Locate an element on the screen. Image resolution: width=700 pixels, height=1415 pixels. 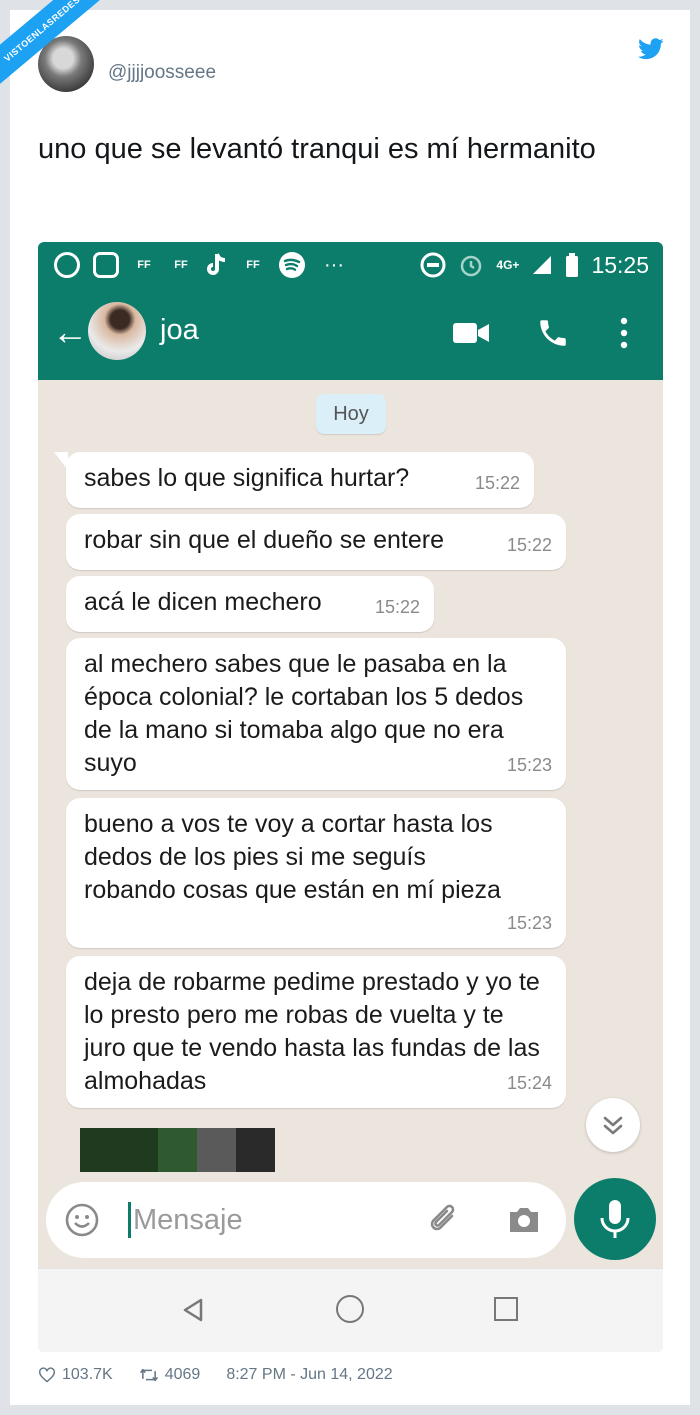
microphone-icon is located at coordinates (615, 1219).